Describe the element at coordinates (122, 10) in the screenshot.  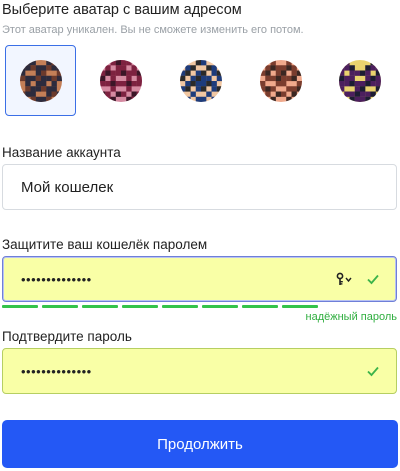
I see `page-title: Выберите аватар с вашим адресом` at that location.